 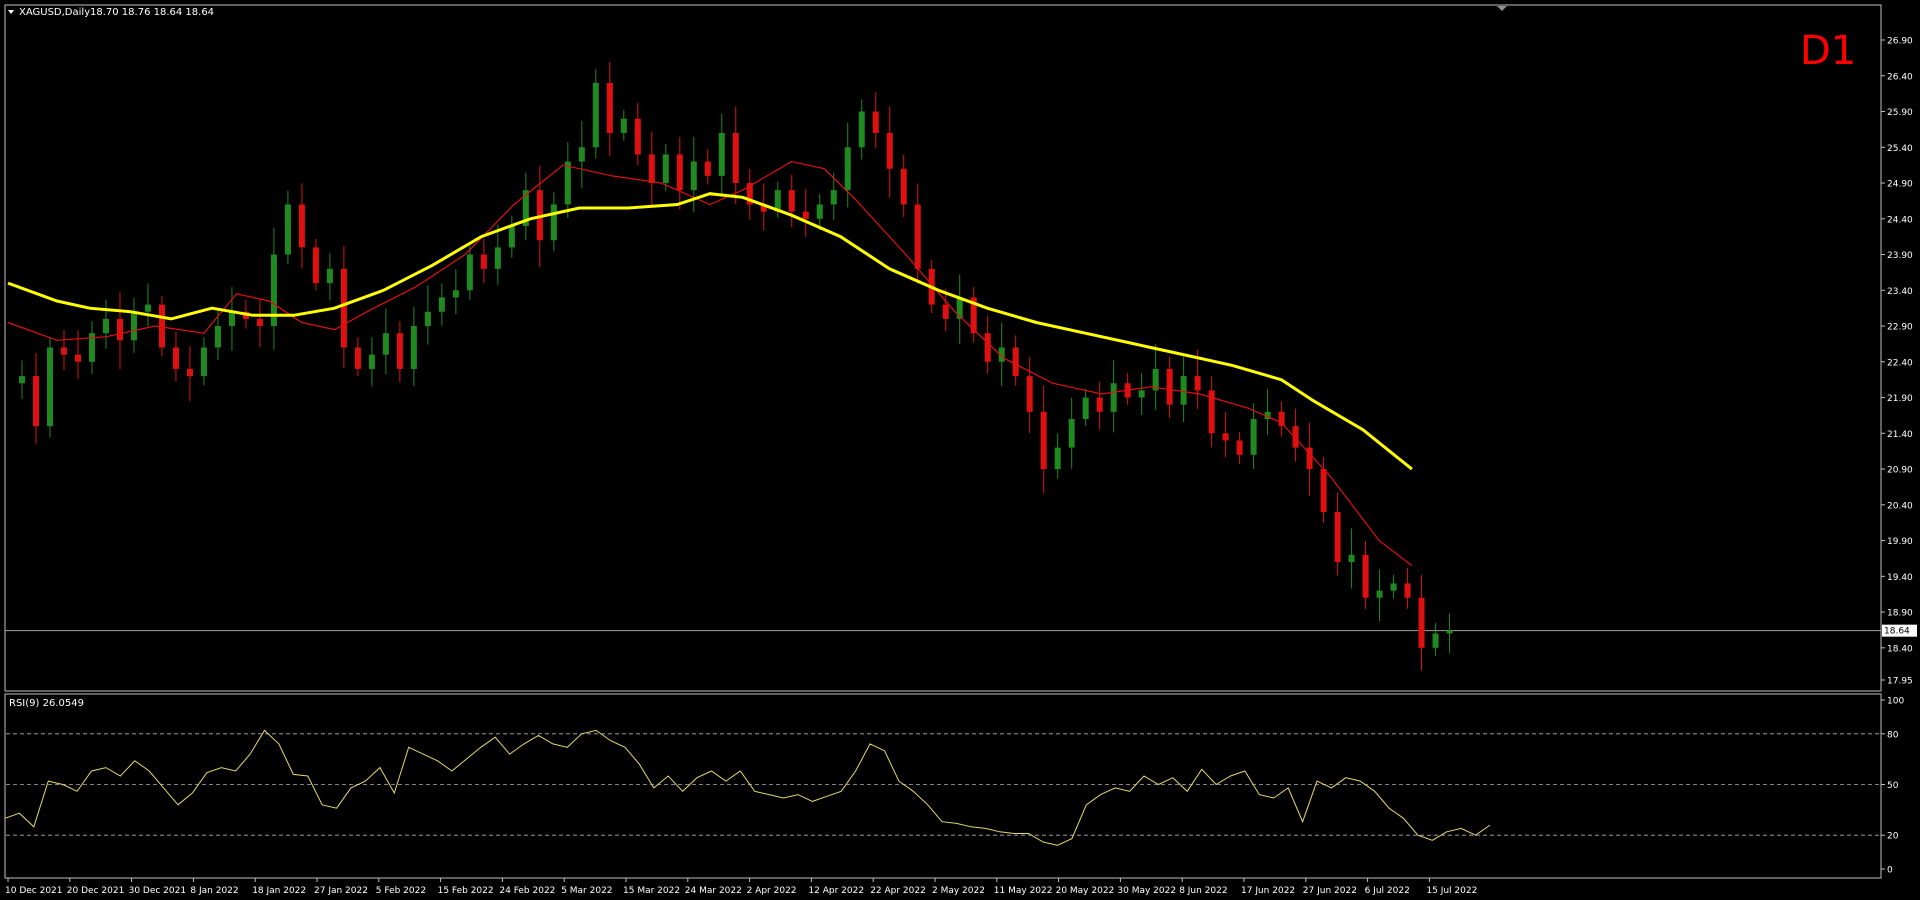 What do you see at coordinates (1900, 471) in the screenshot?
I see `price-tick-label: 20.90` at bounding box center [1900, 471].